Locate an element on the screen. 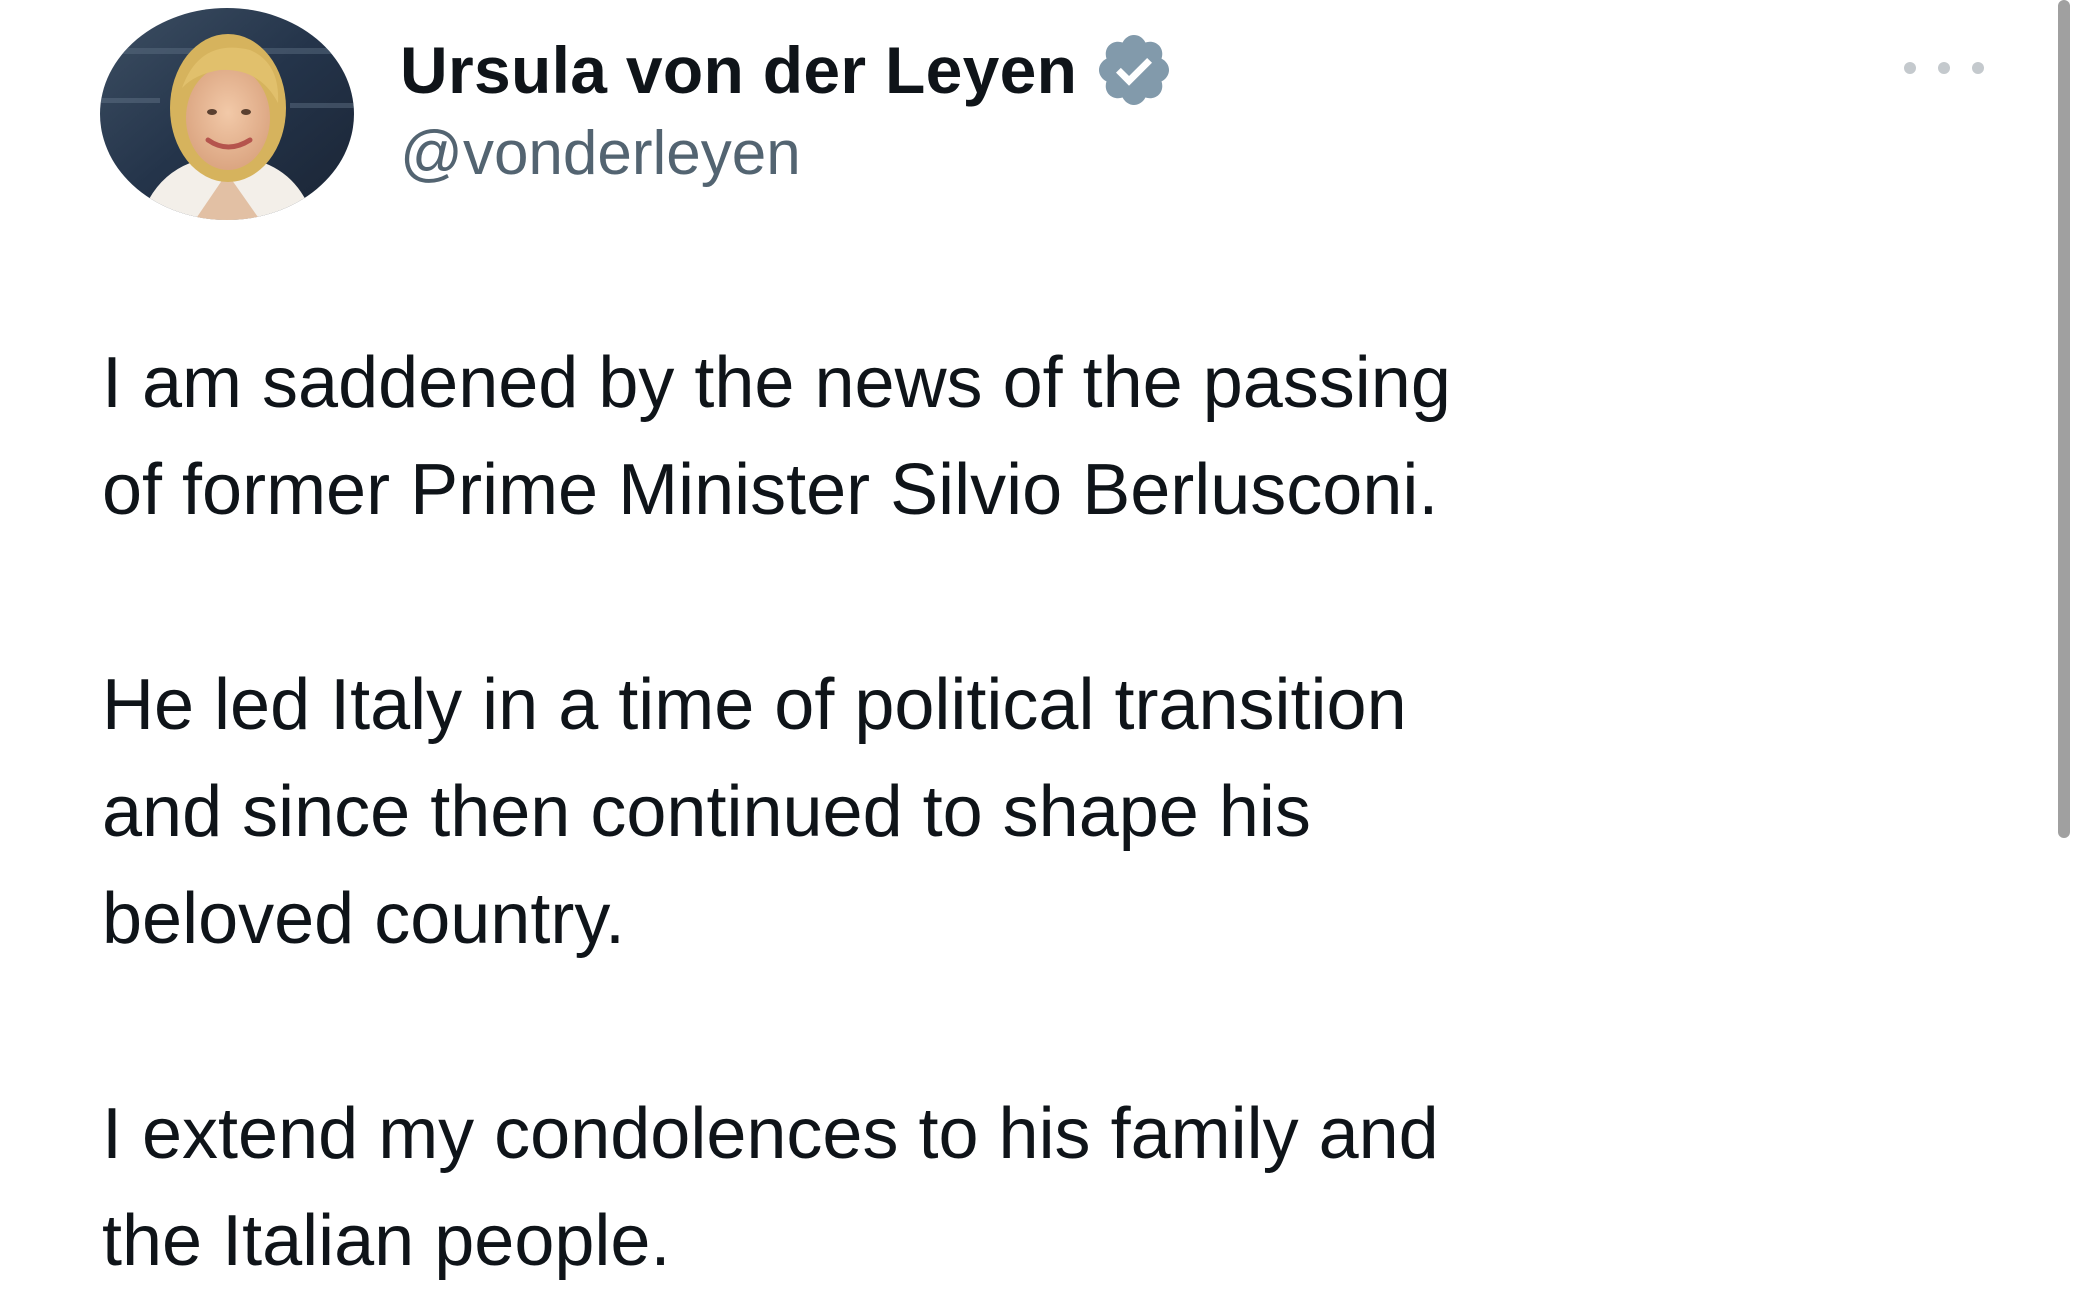  scrollbar is located at coordinates (2064, 419).